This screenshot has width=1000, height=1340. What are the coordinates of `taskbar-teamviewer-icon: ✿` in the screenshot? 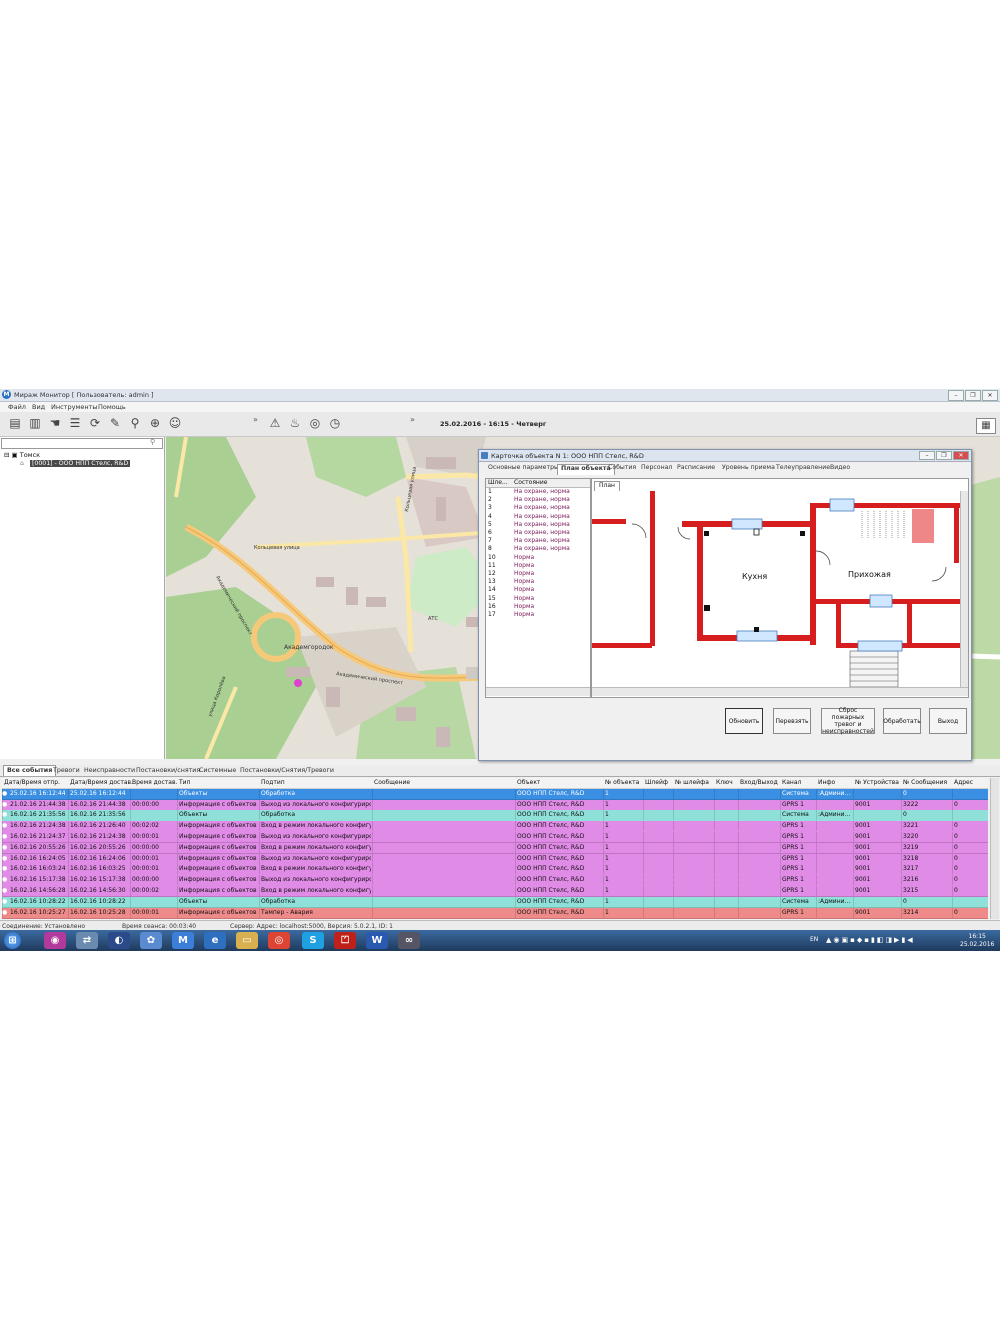 It's located at (151, 940).